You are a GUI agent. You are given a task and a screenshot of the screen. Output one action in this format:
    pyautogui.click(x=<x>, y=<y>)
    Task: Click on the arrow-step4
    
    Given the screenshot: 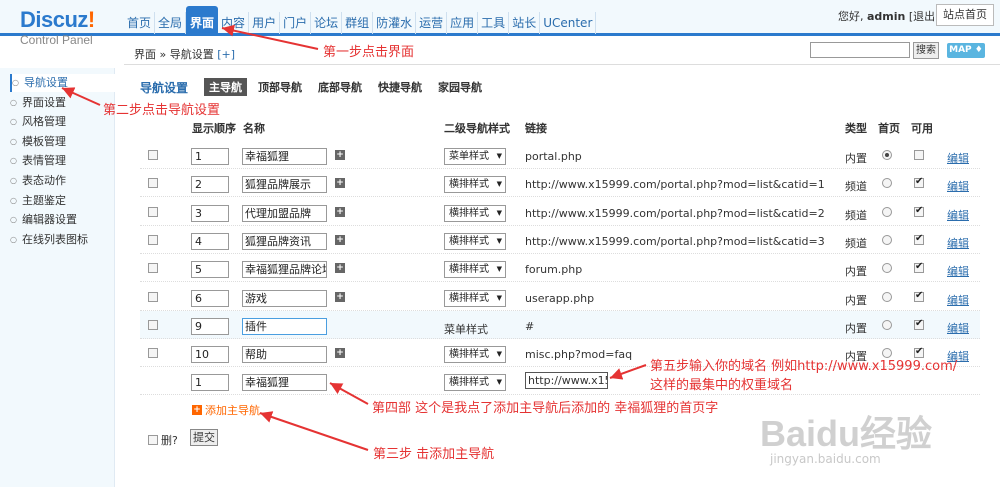 What is the action you would take?
    pyautogui.click(x=349, y=393)
    